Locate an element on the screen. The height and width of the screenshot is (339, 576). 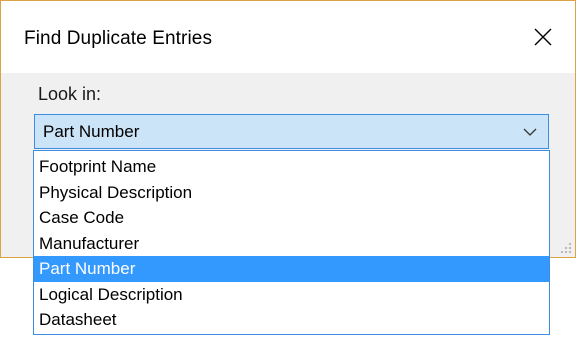
dropdown-option-manufacturer: Manufacturer is located at coordinates (291, 244).